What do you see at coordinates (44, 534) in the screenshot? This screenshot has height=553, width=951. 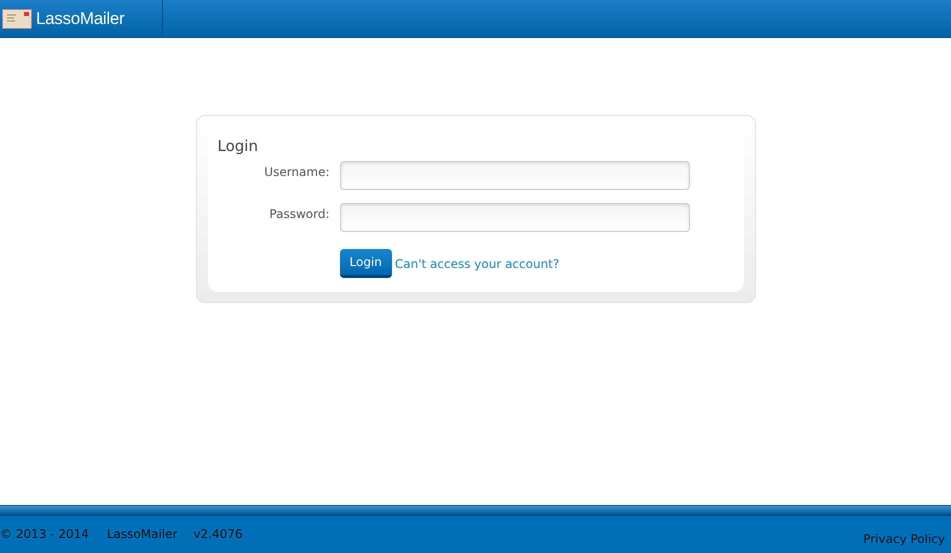 I see `copyright-text: © 2013 - 2014` at bounding box center [44, 534].